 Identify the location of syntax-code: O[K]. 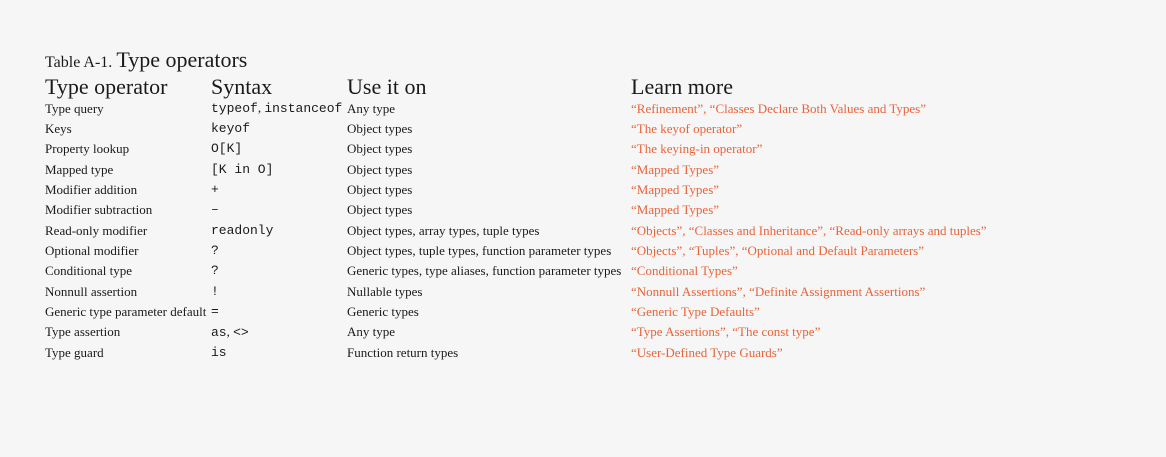
(227, 149).